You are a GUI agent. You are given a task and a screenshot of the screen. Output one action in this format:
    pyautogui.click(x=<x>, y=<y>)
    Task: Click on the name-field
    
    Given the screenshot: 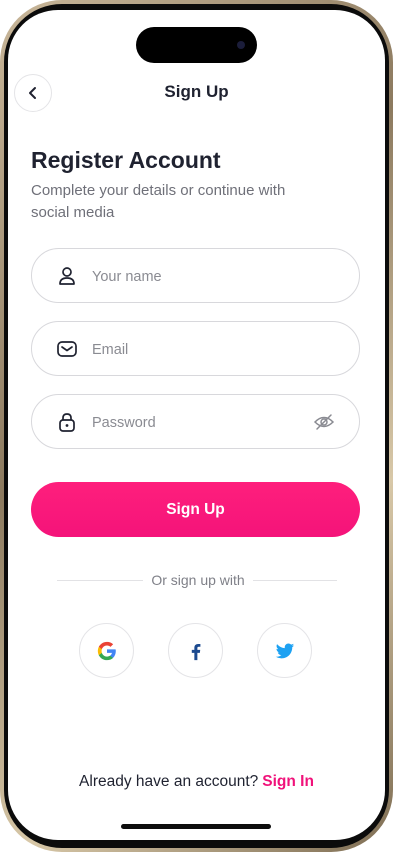 What is the action you would take?
    pyautogui.click(x=195, y=276)
    